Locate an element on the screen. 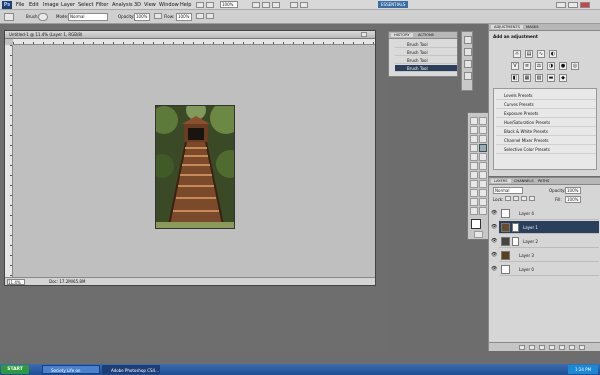 The width and height of the screenshot is (600, 375). document-tab: Untitled-1 @ 11.4% (Layer 1, RGB/8) is located at coordinates (190, 35).